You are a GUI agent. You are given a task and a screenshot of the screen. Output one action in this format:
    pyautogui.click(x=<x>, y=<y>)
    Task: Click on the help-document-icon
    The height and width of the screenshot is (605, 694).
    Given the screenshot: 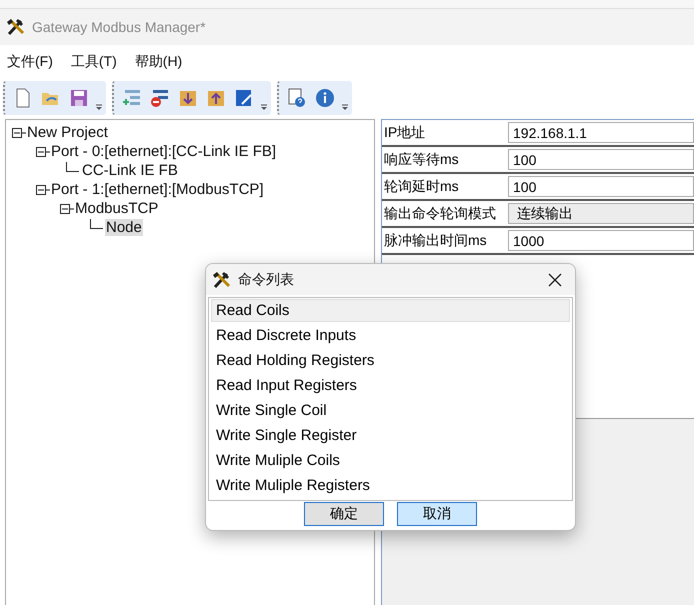 What is the action you would take?
    pyautogui.click(x=297, y=98)
    